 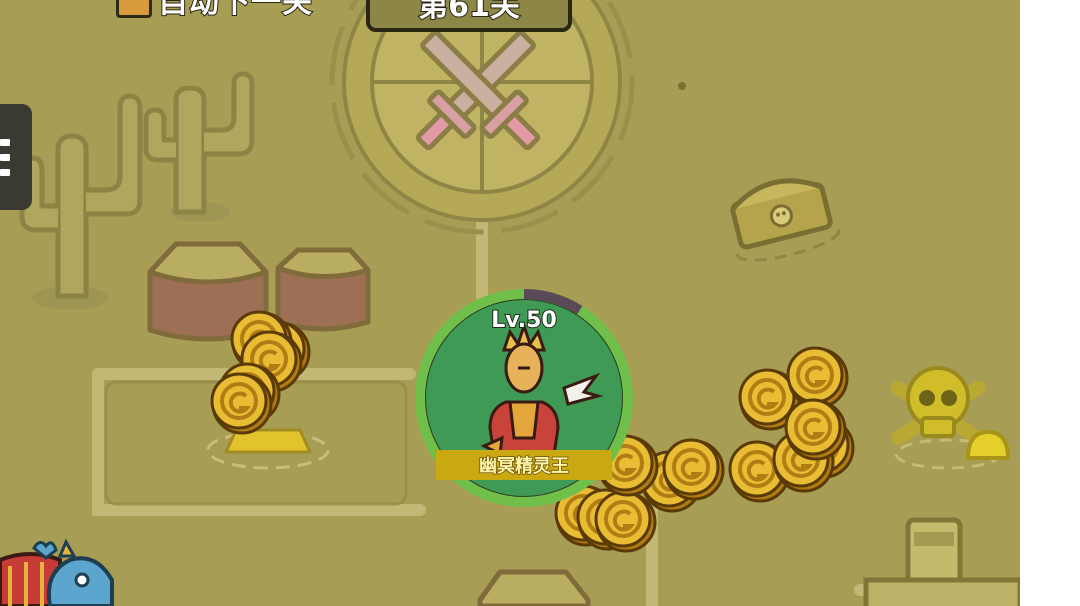 What do you see at coordinates (524, 320) in the screenshot?
I see `hero-level-label: Lv.50` at bounding box center [524, 320].